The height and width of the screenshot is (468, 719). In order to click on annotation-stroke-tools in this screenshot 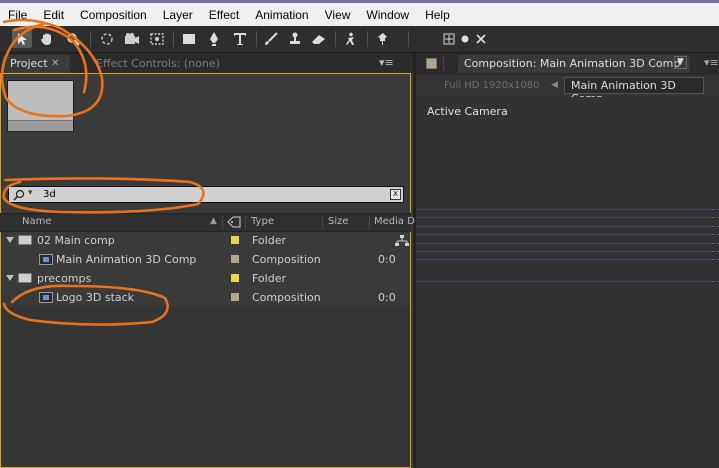, I will do `click(50, 59)`.